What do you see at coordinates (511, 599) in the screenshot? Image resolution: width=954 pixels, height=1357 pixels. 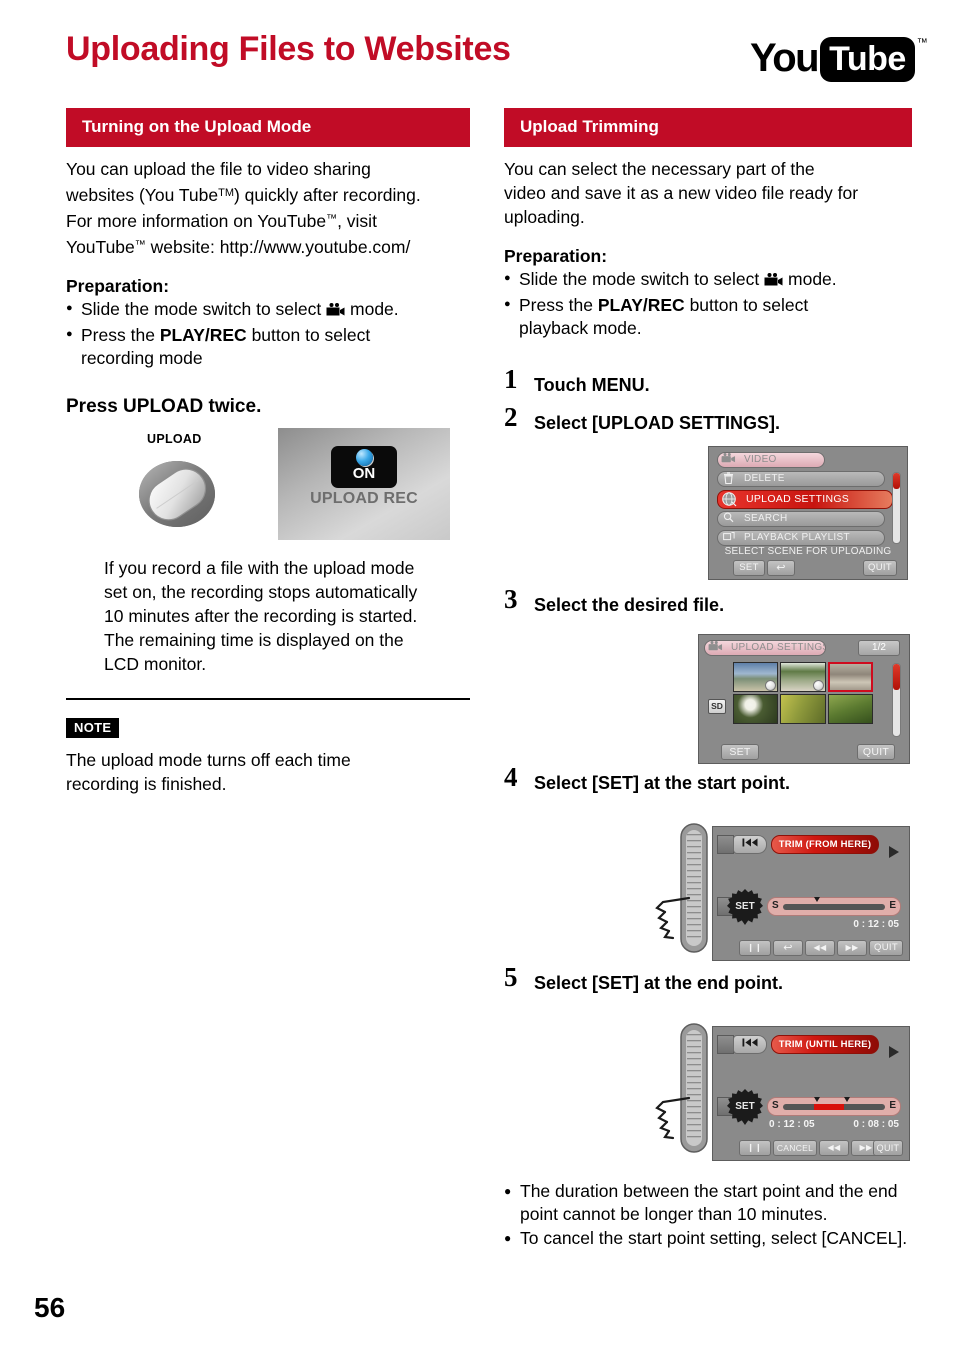 I see `step-3-number: 3` at bounding box center [511, 599].